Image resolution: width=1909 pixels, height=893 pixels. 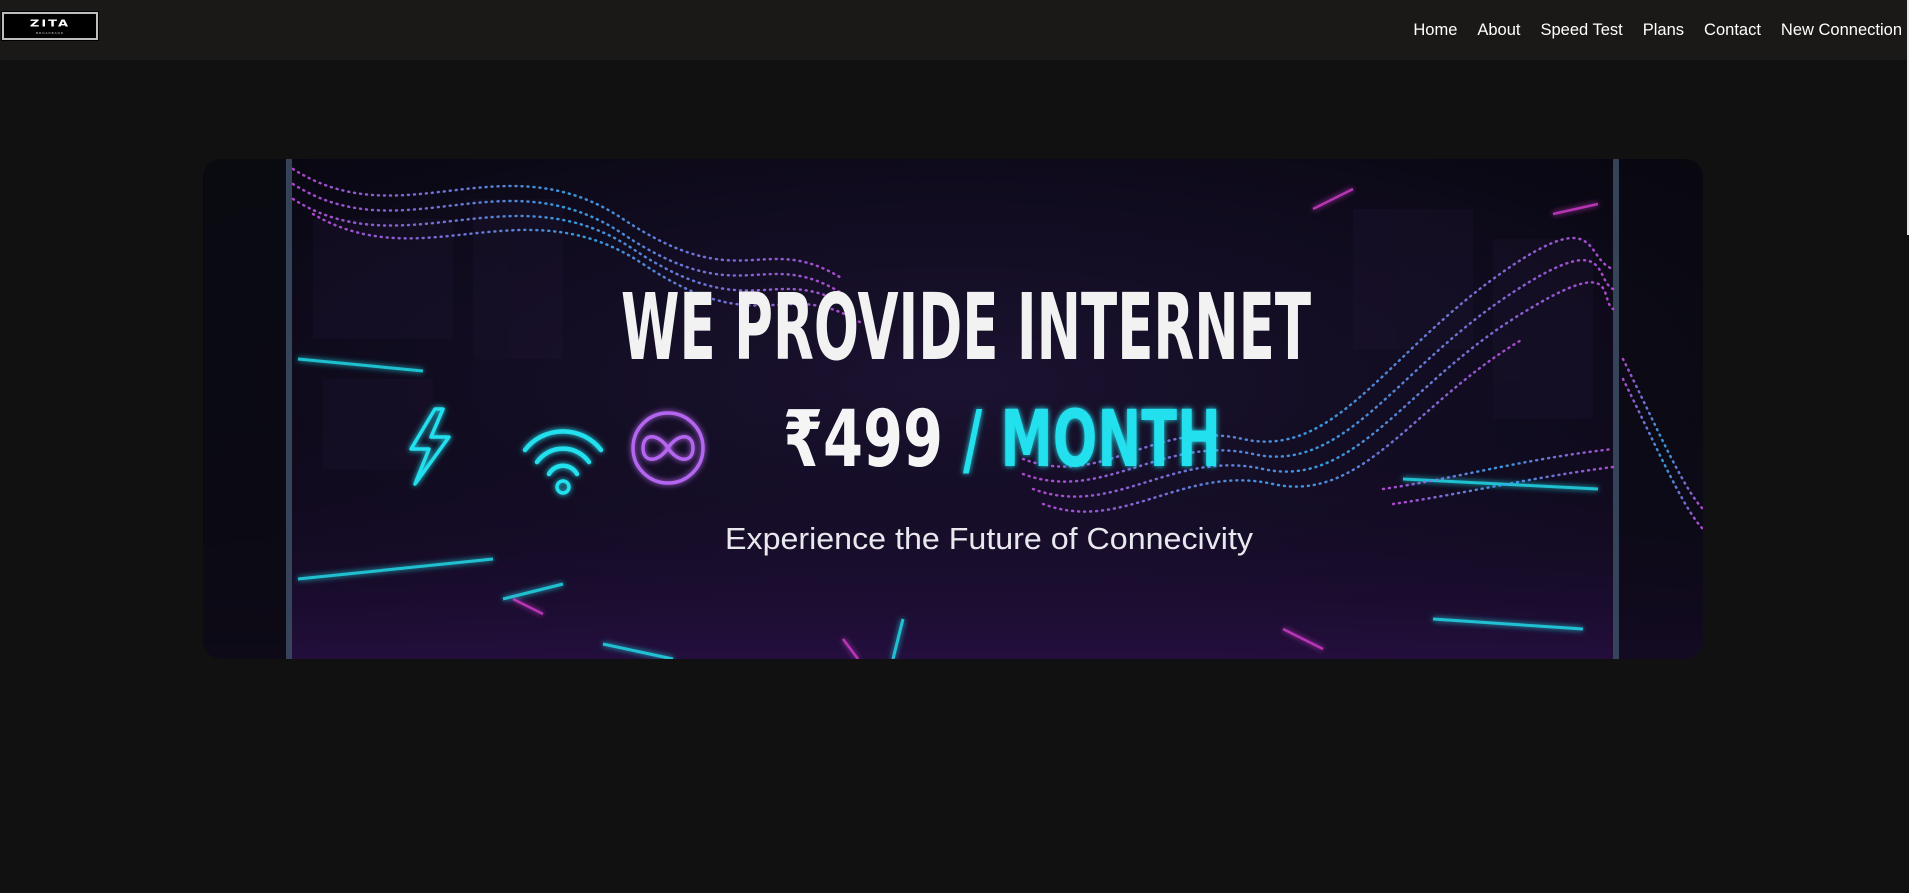 What do you see at coordinates (966, 327) in the screenshot?
I see `hero-headline: WE PROVIDE INTERNET` at bounding box center [966, 327].